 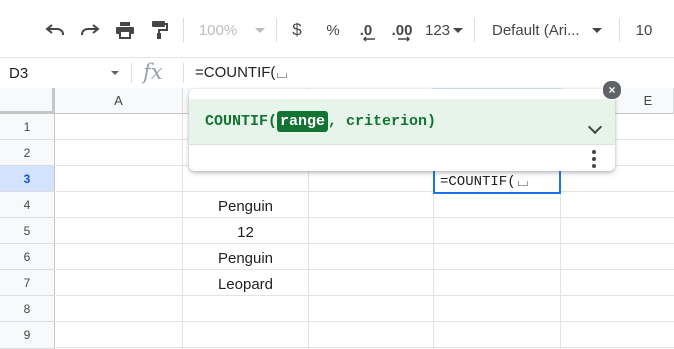 I want to click on row-label: 4, so click(x=27, y=204).